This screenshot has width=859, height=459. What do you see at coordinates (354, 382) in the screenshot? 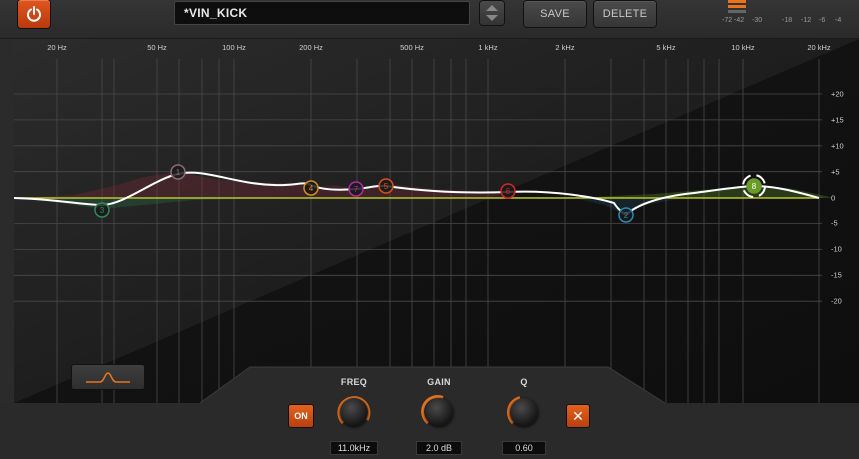
I see `freq-label: FREQ` at bounding box center [354, 382].